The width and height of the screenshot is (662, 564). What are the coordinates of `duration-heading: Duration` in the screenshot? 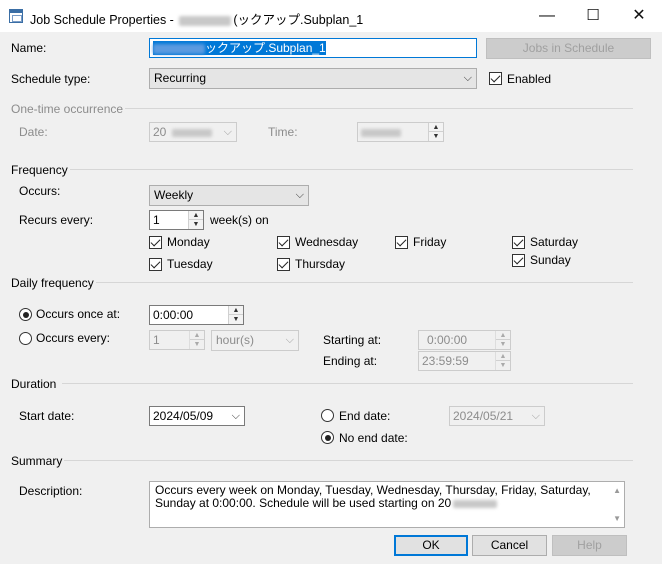 It's located at (34, 384).